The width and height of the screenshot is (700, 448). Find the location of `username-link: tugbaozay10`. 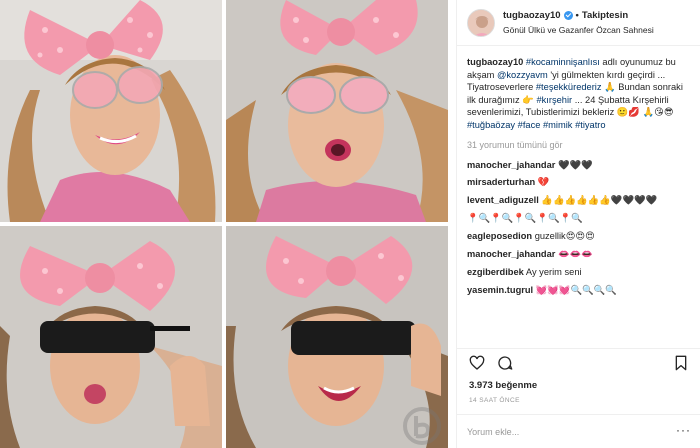

username-link: tugbaozay10 is located at coordinates (532, 15).